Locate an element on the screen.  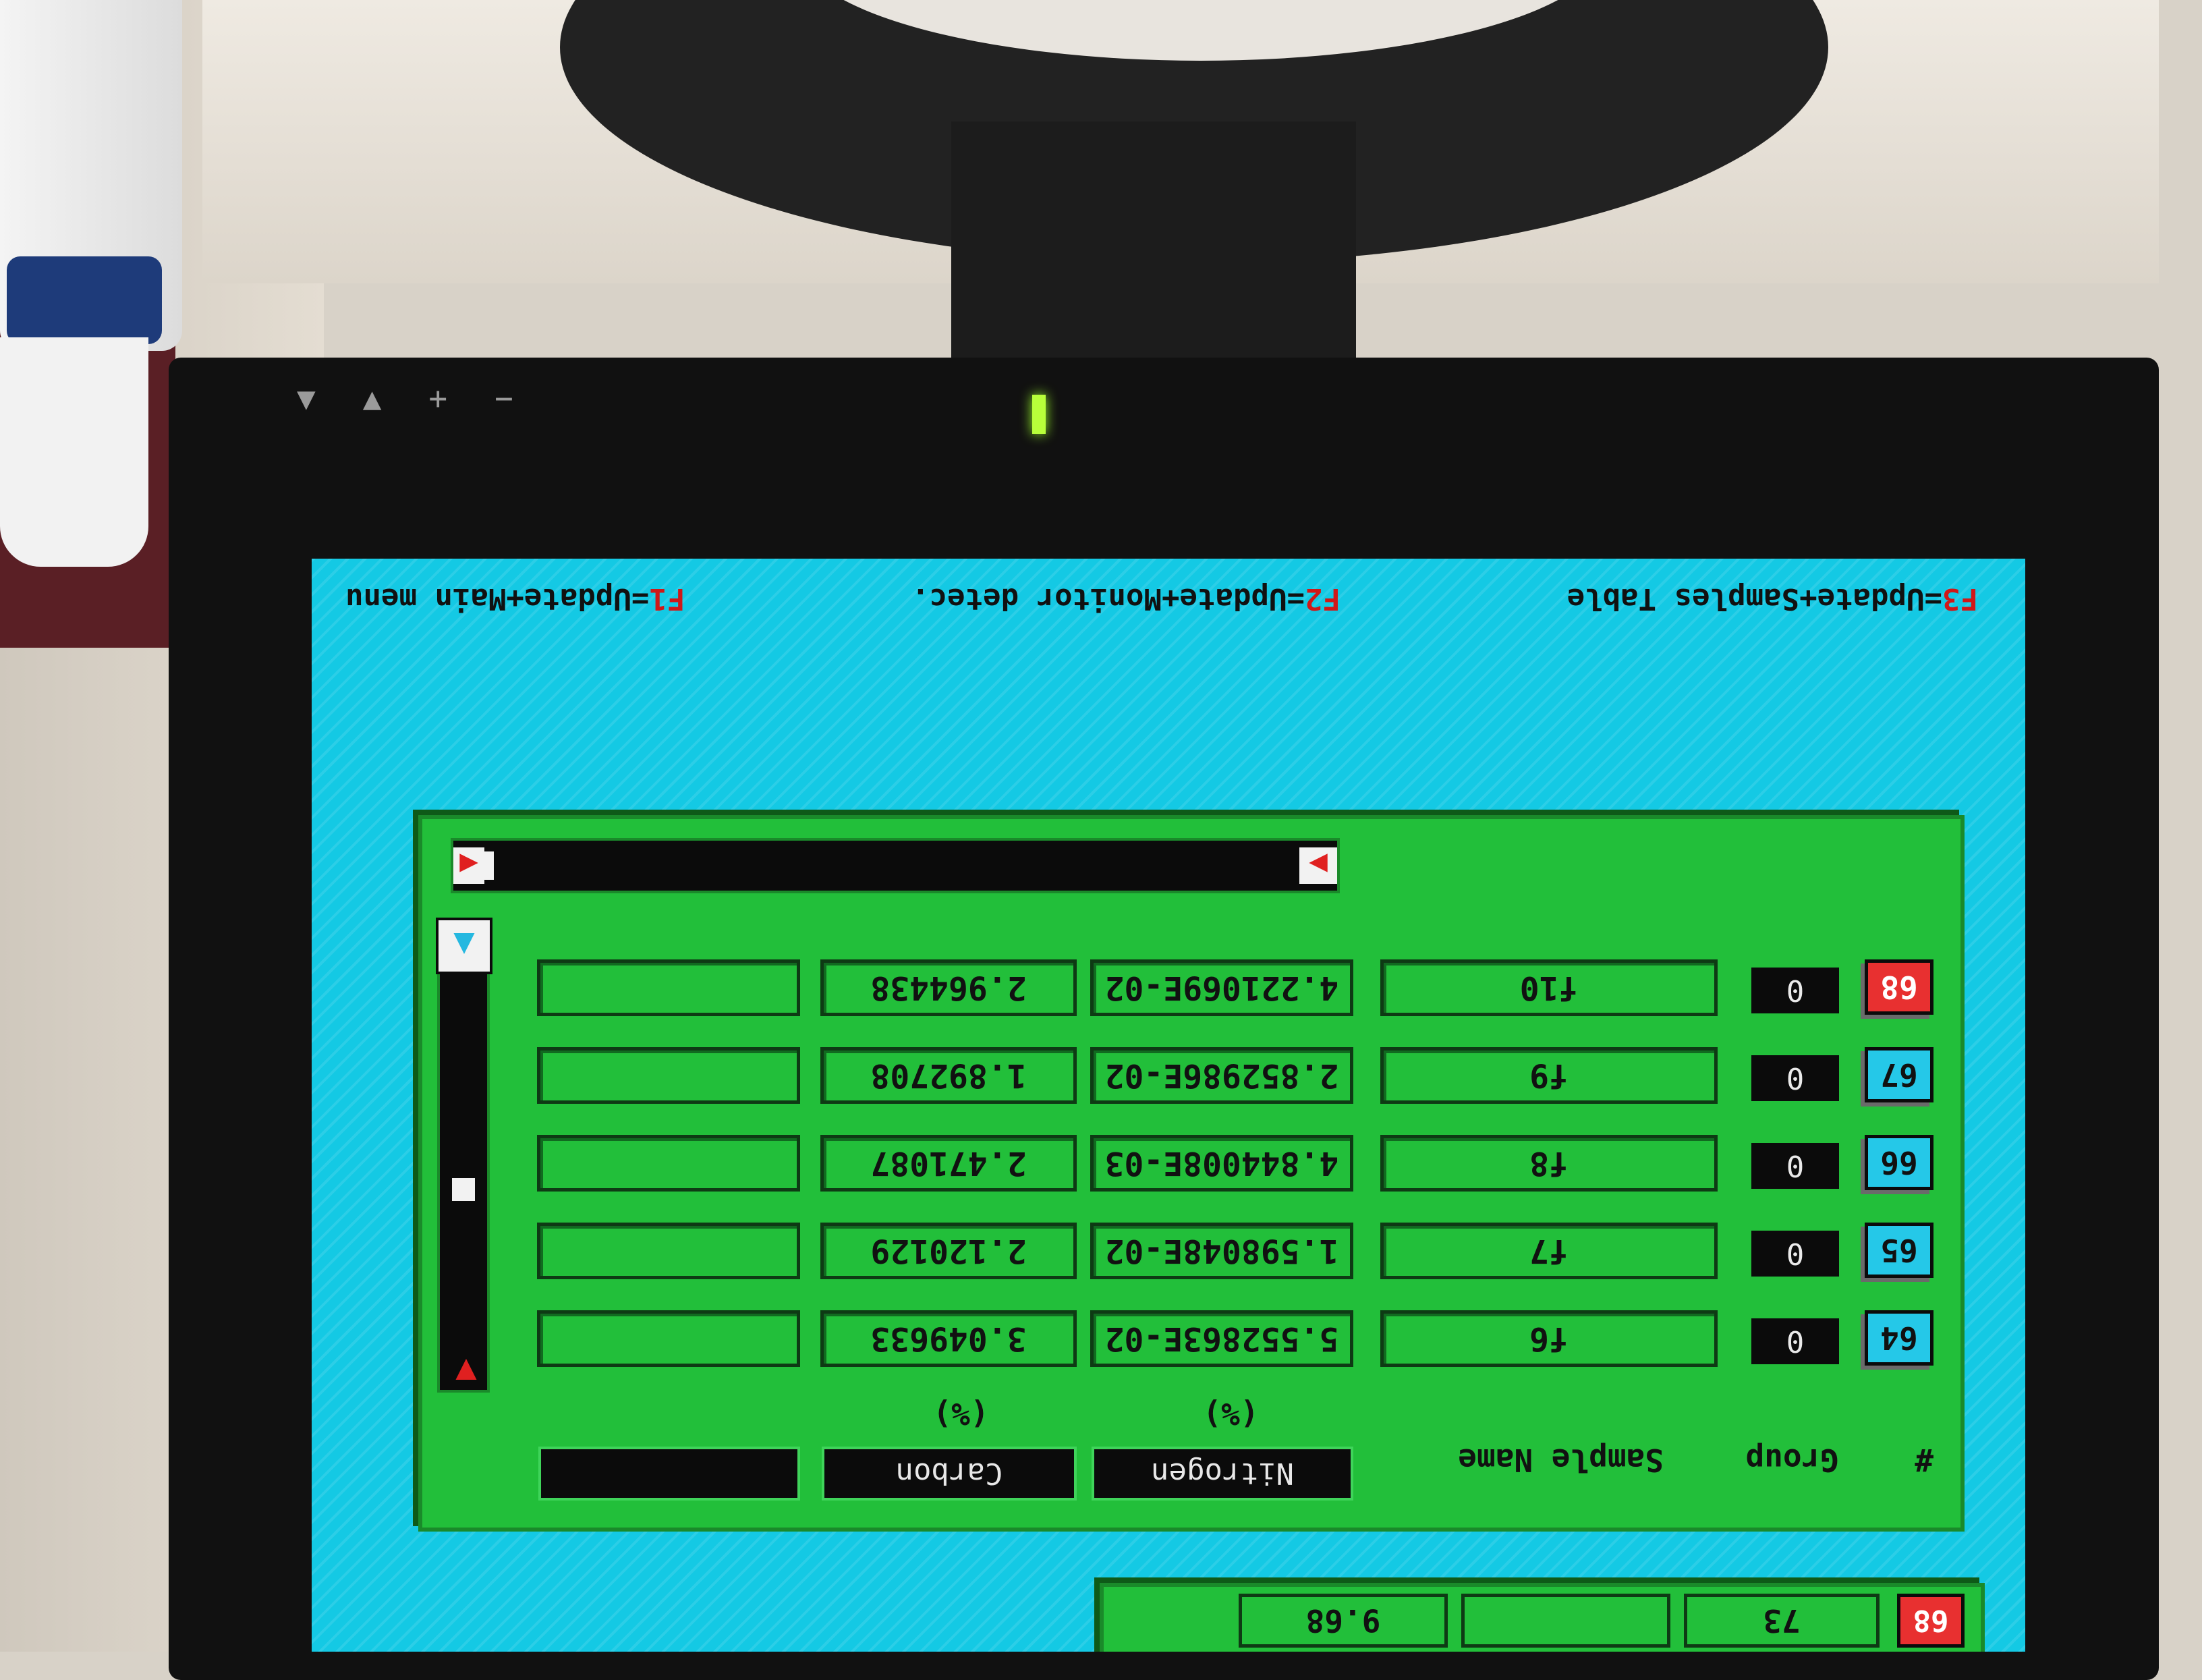
f2-key: F2 is located at coordinates (1322, 599).